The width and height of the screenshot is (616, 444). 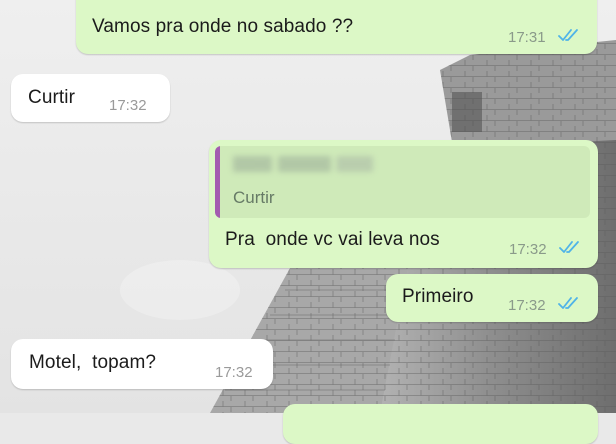 I want to click on message-incoming: Motel, topam? 17:32, so click(x=142, y=364).